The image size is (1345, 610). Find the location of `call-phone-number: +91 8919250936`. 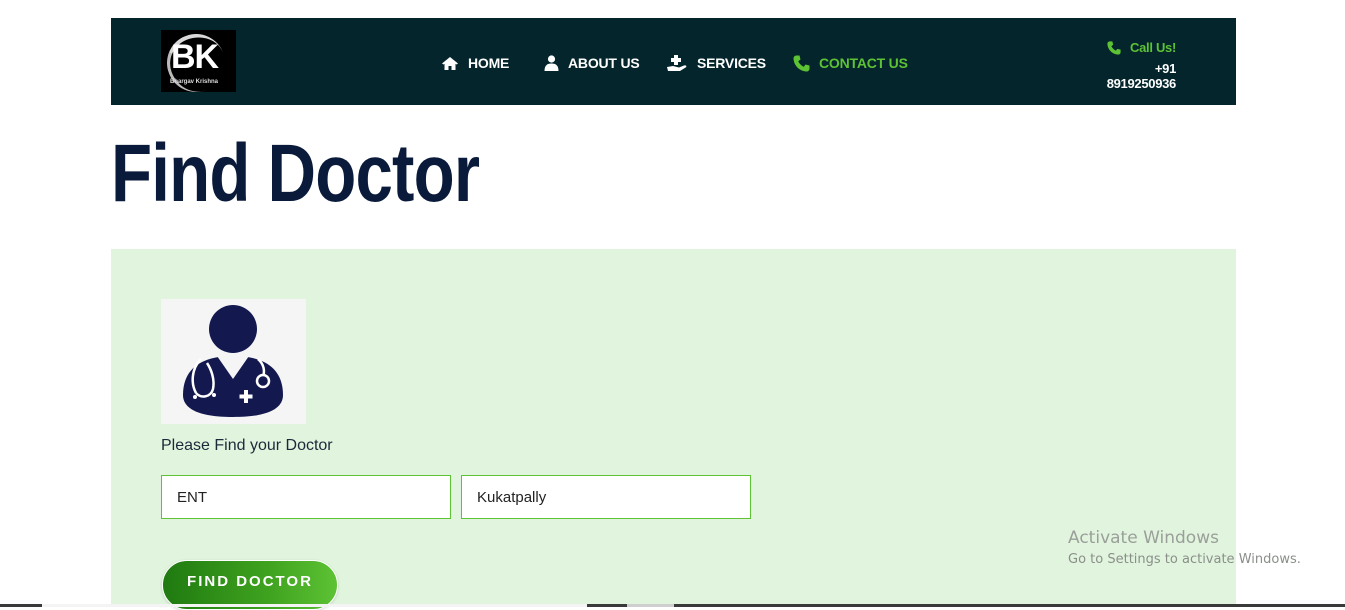

call-phone-number: +91 8919250936 is located at coordinates (1131, 76).